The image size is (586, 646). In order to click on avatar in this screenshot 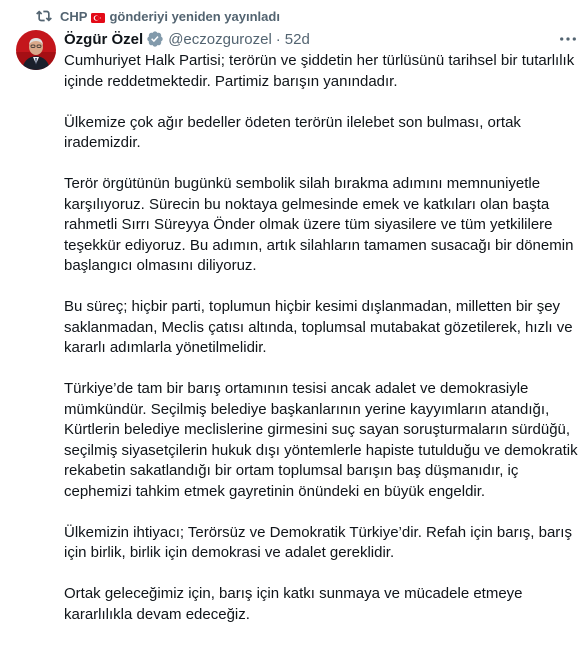, I will do `click(36, 50)`.